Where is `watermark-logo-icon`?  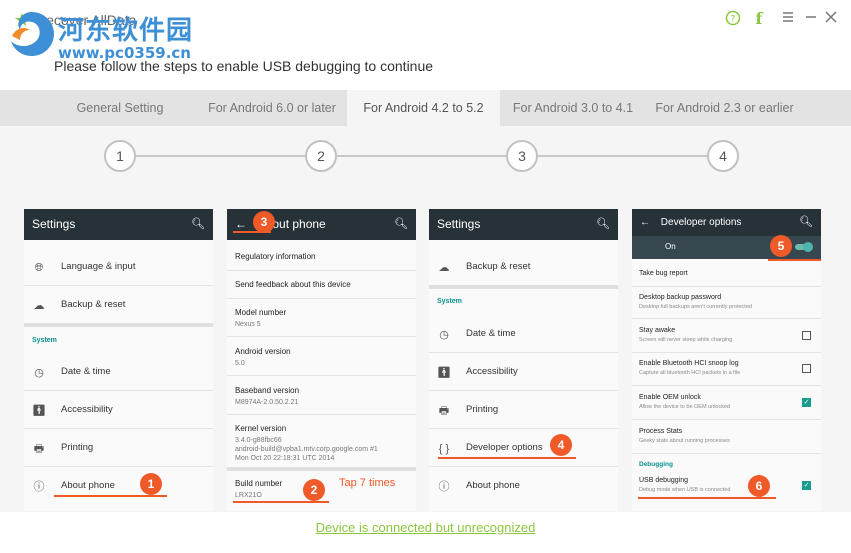 watermark-logo-icon is located at coordinates (32, 34).